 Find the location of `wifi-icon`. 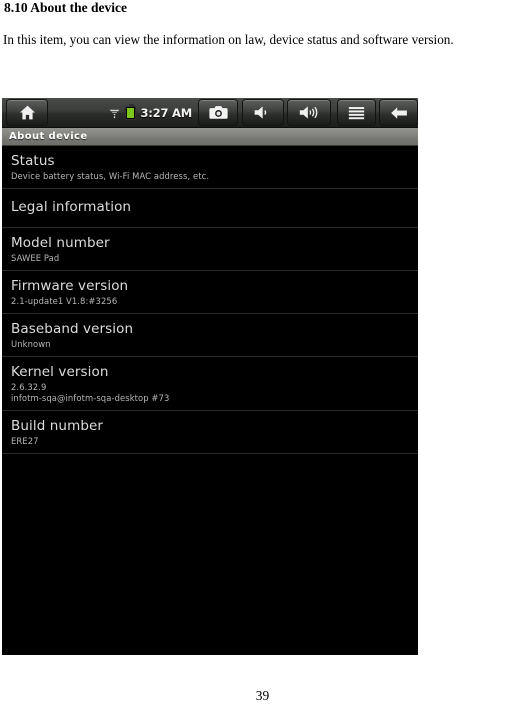

wifi-icon is located at coordinates (114, 113).